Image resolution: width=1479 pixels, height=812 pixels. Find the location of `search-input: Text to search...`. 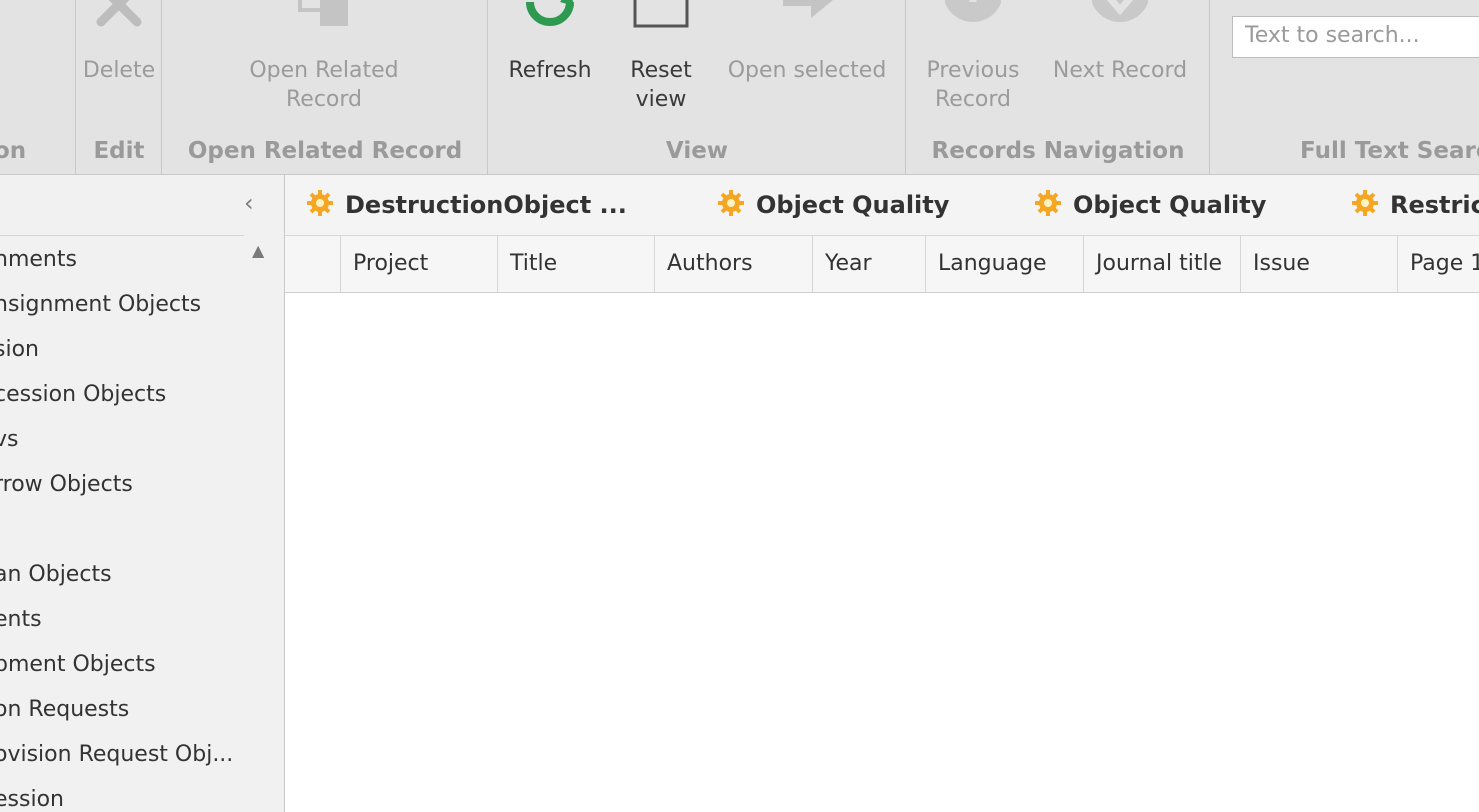

search-input: Text to search... is located at coordinates (1355, 37).